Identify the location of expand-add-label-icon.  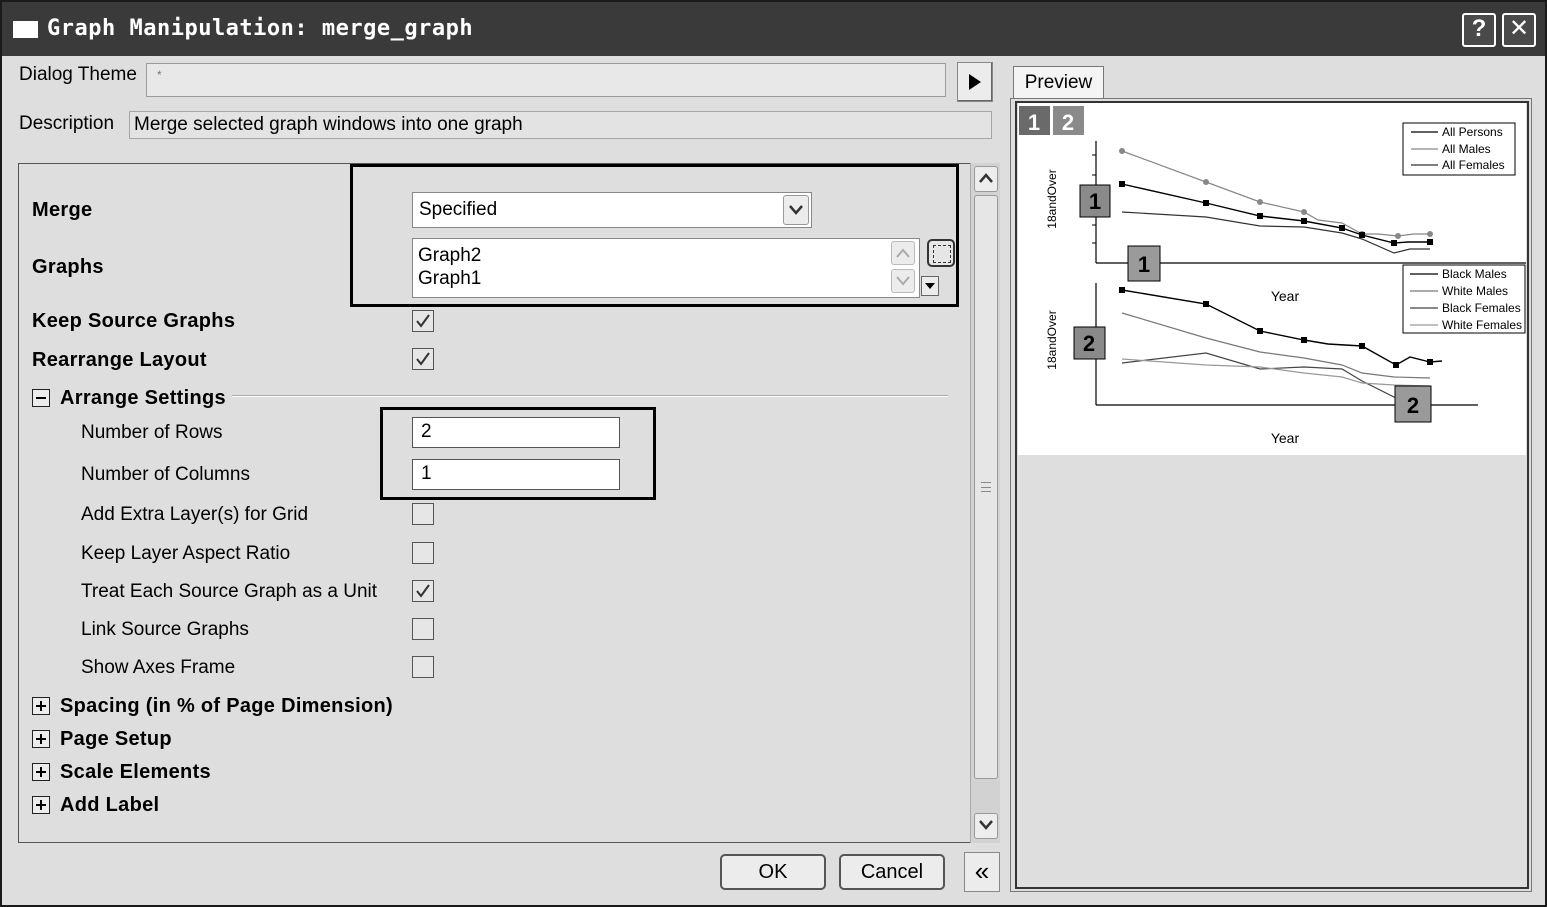
(41, 805).